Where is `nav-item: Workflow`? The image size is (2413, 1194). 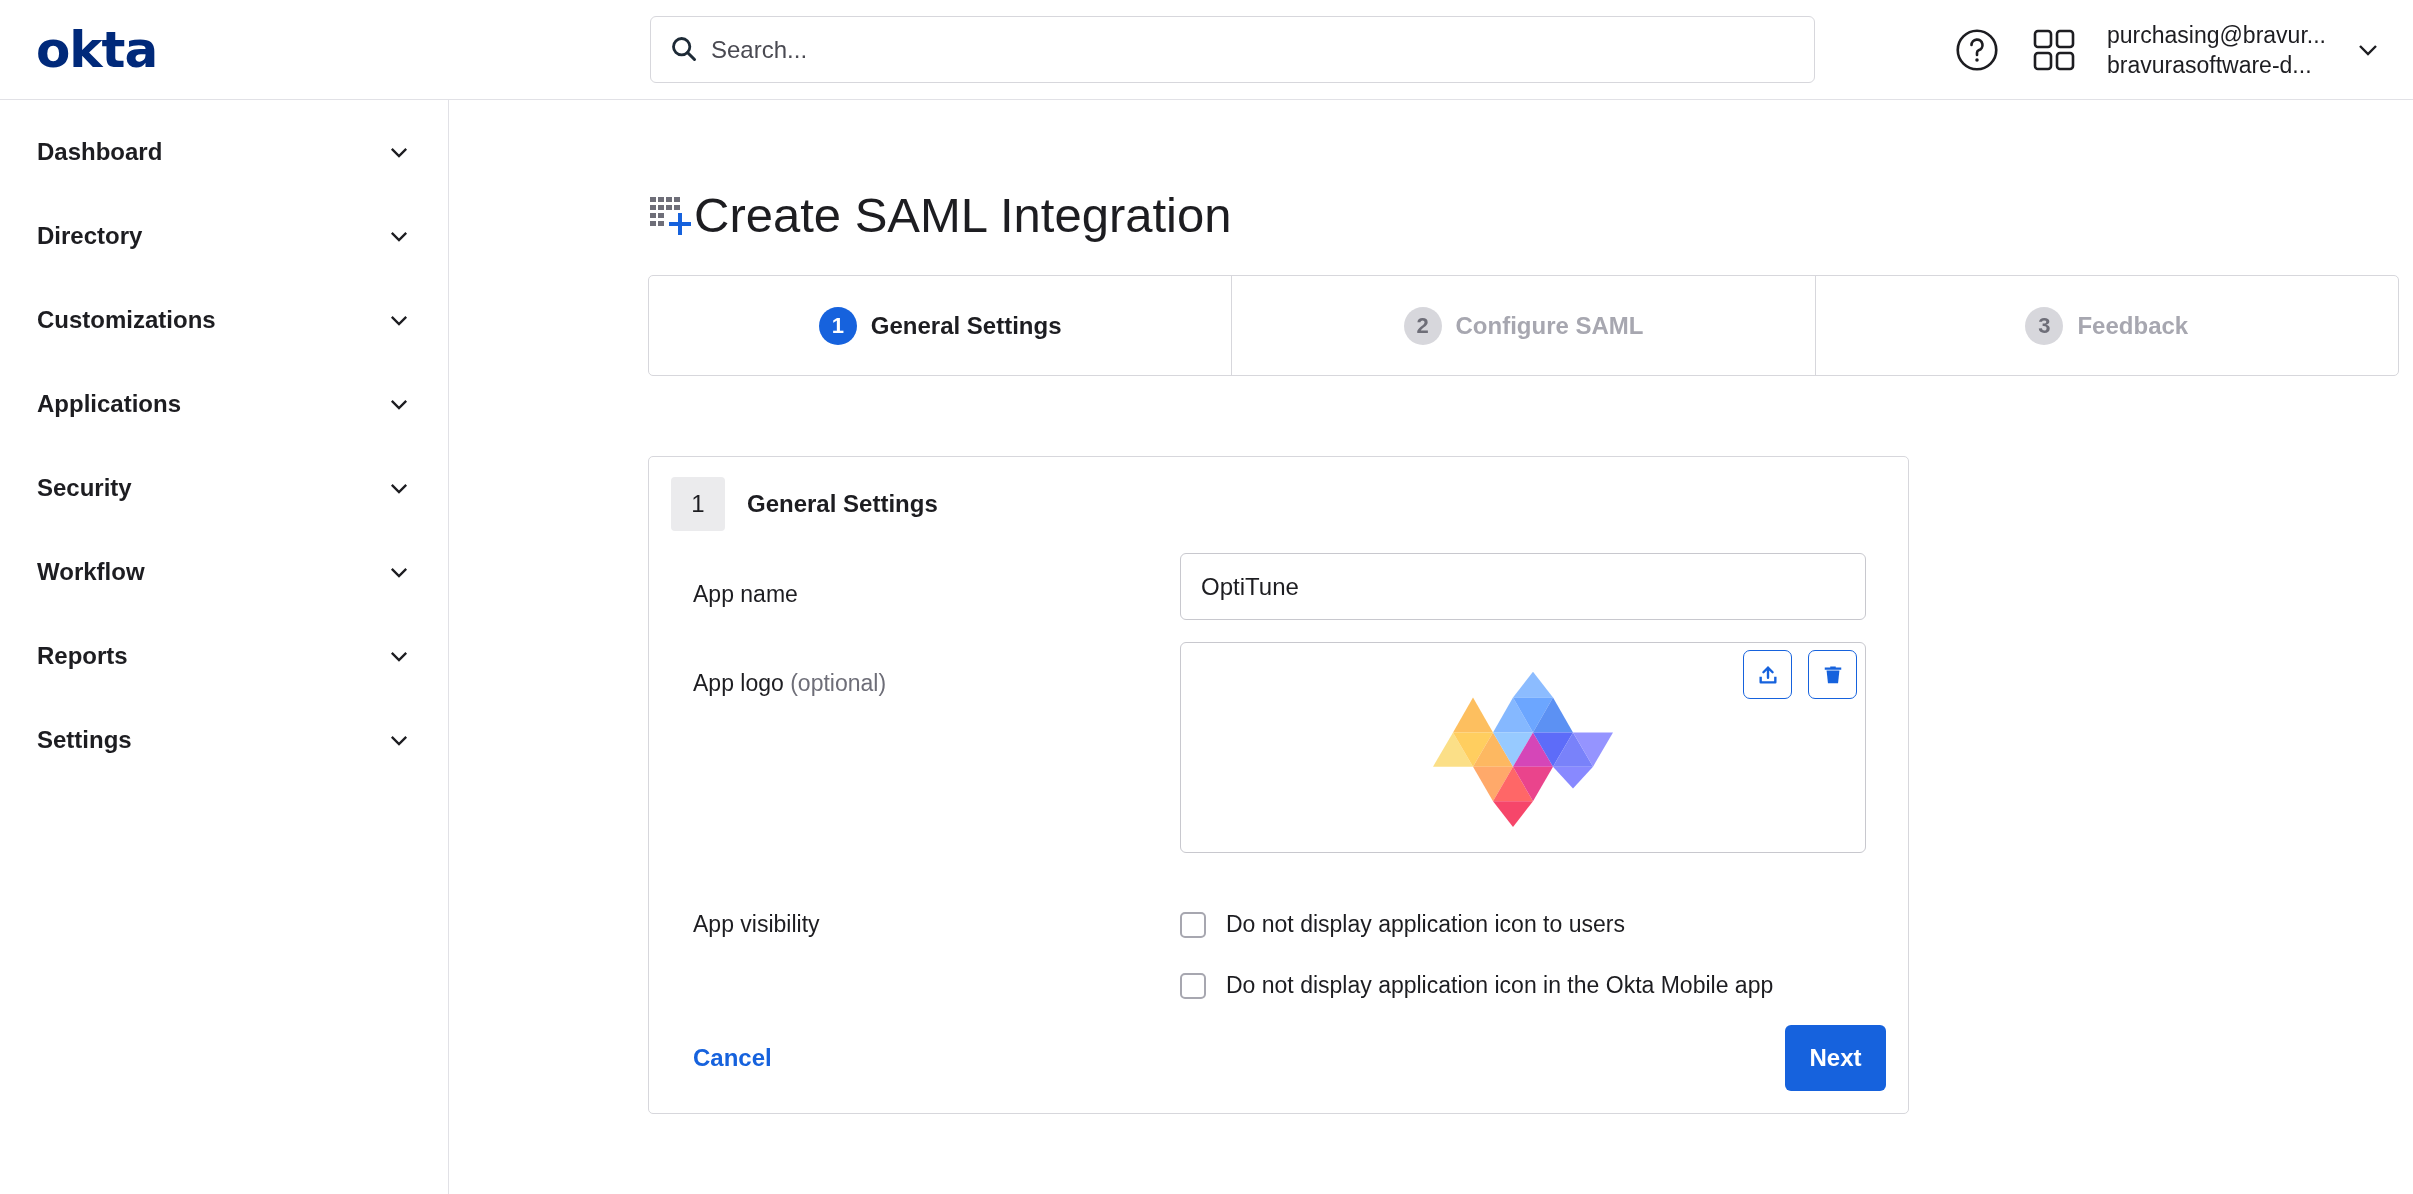 nav-item: Workflow is located at coordinates (224, 572).